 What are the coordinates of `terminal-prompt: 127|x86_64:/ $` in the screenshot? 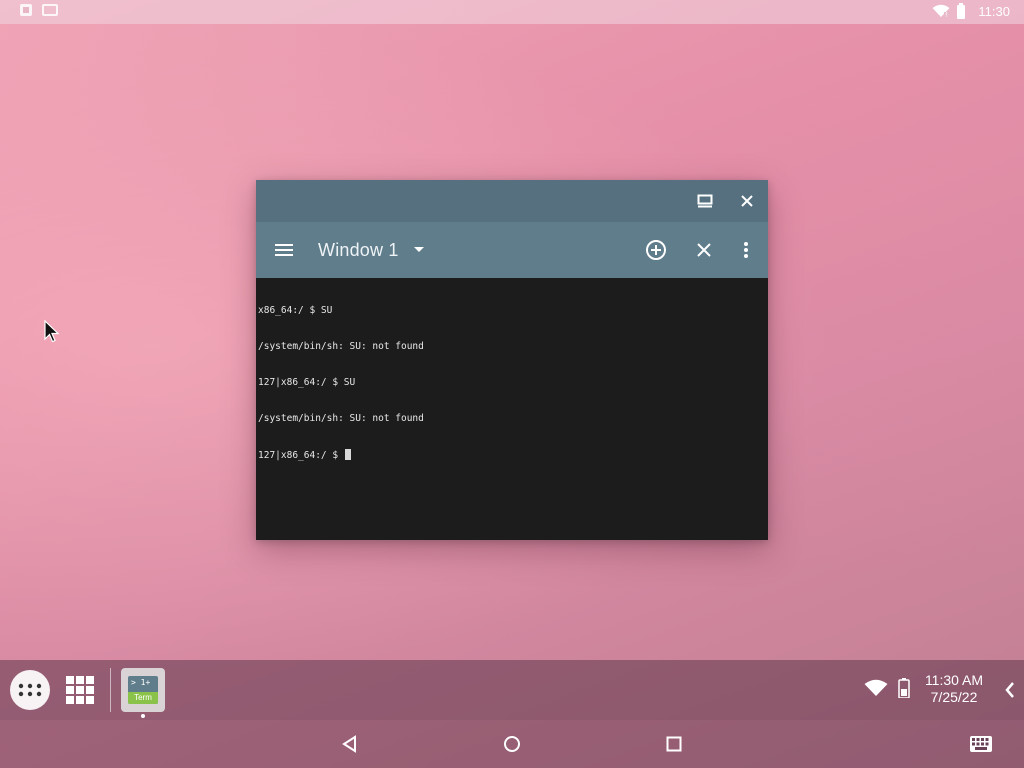 It's located at (301, 455).